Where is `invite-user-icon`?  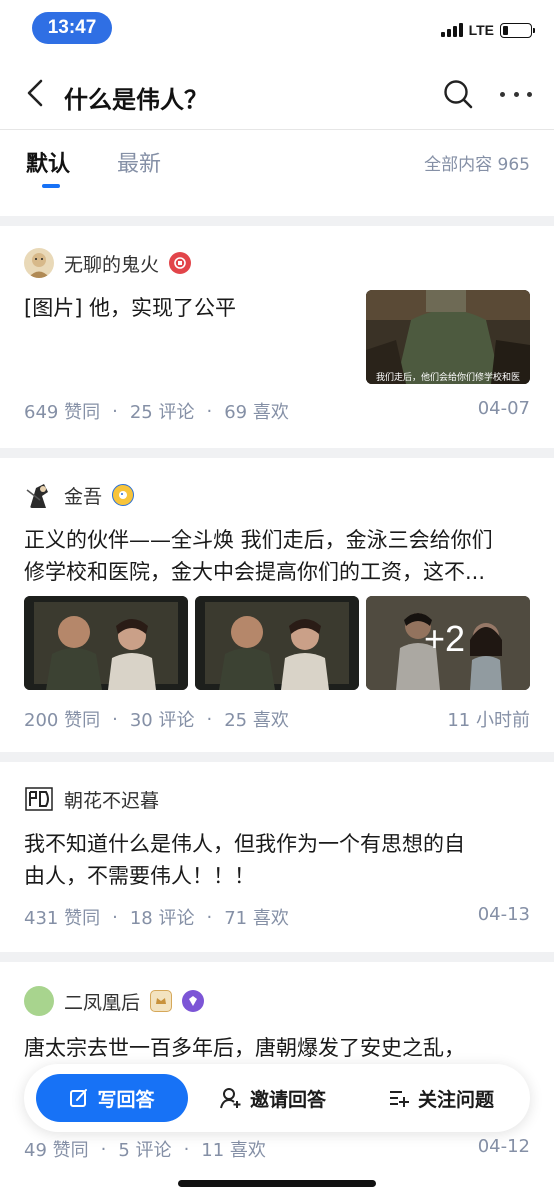 invite-user-icon is located at coordinates (230, 1098).